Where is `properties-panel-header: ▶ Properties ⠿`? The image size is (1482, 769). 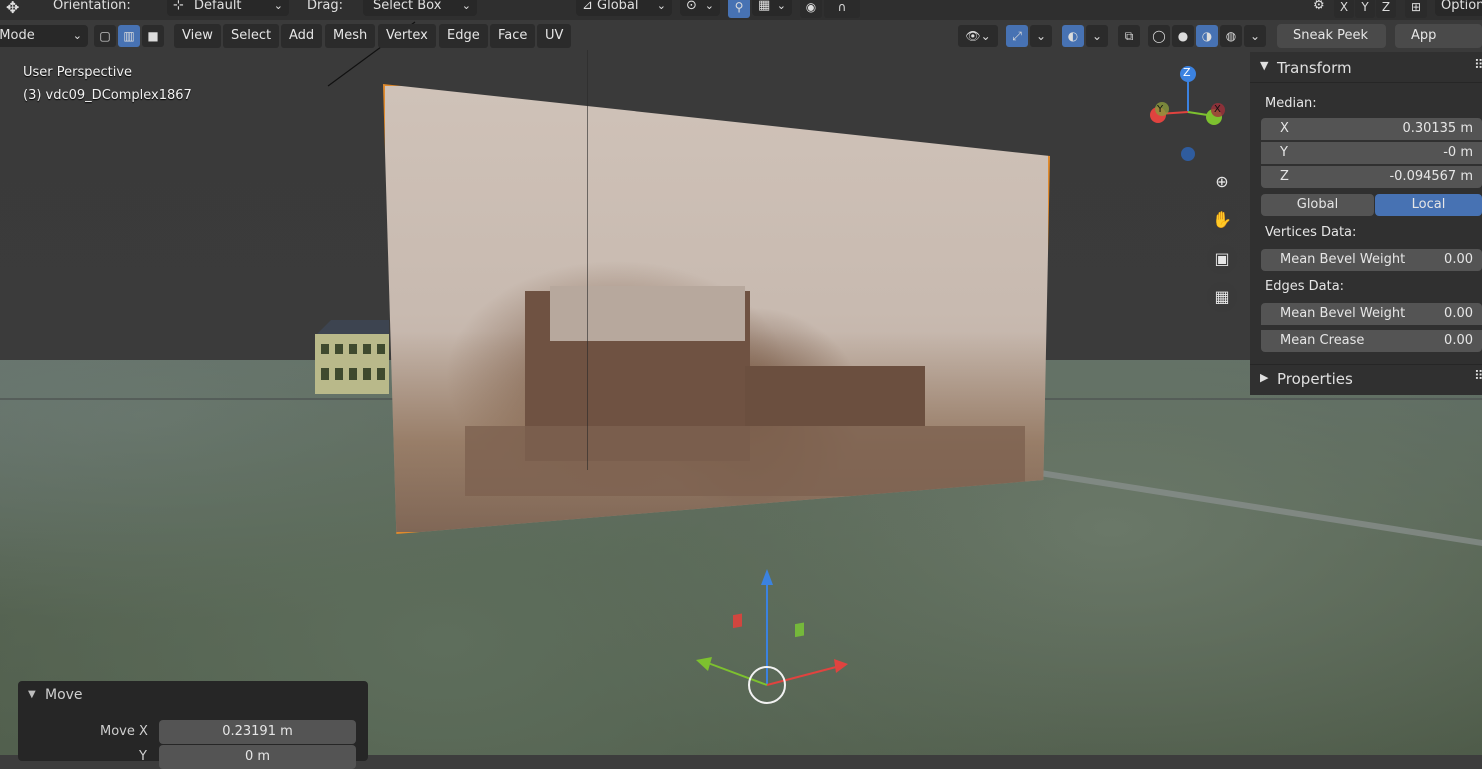 properties-panel-header: ▶ Properties ⠿ is located at coordinates (1366, 379).